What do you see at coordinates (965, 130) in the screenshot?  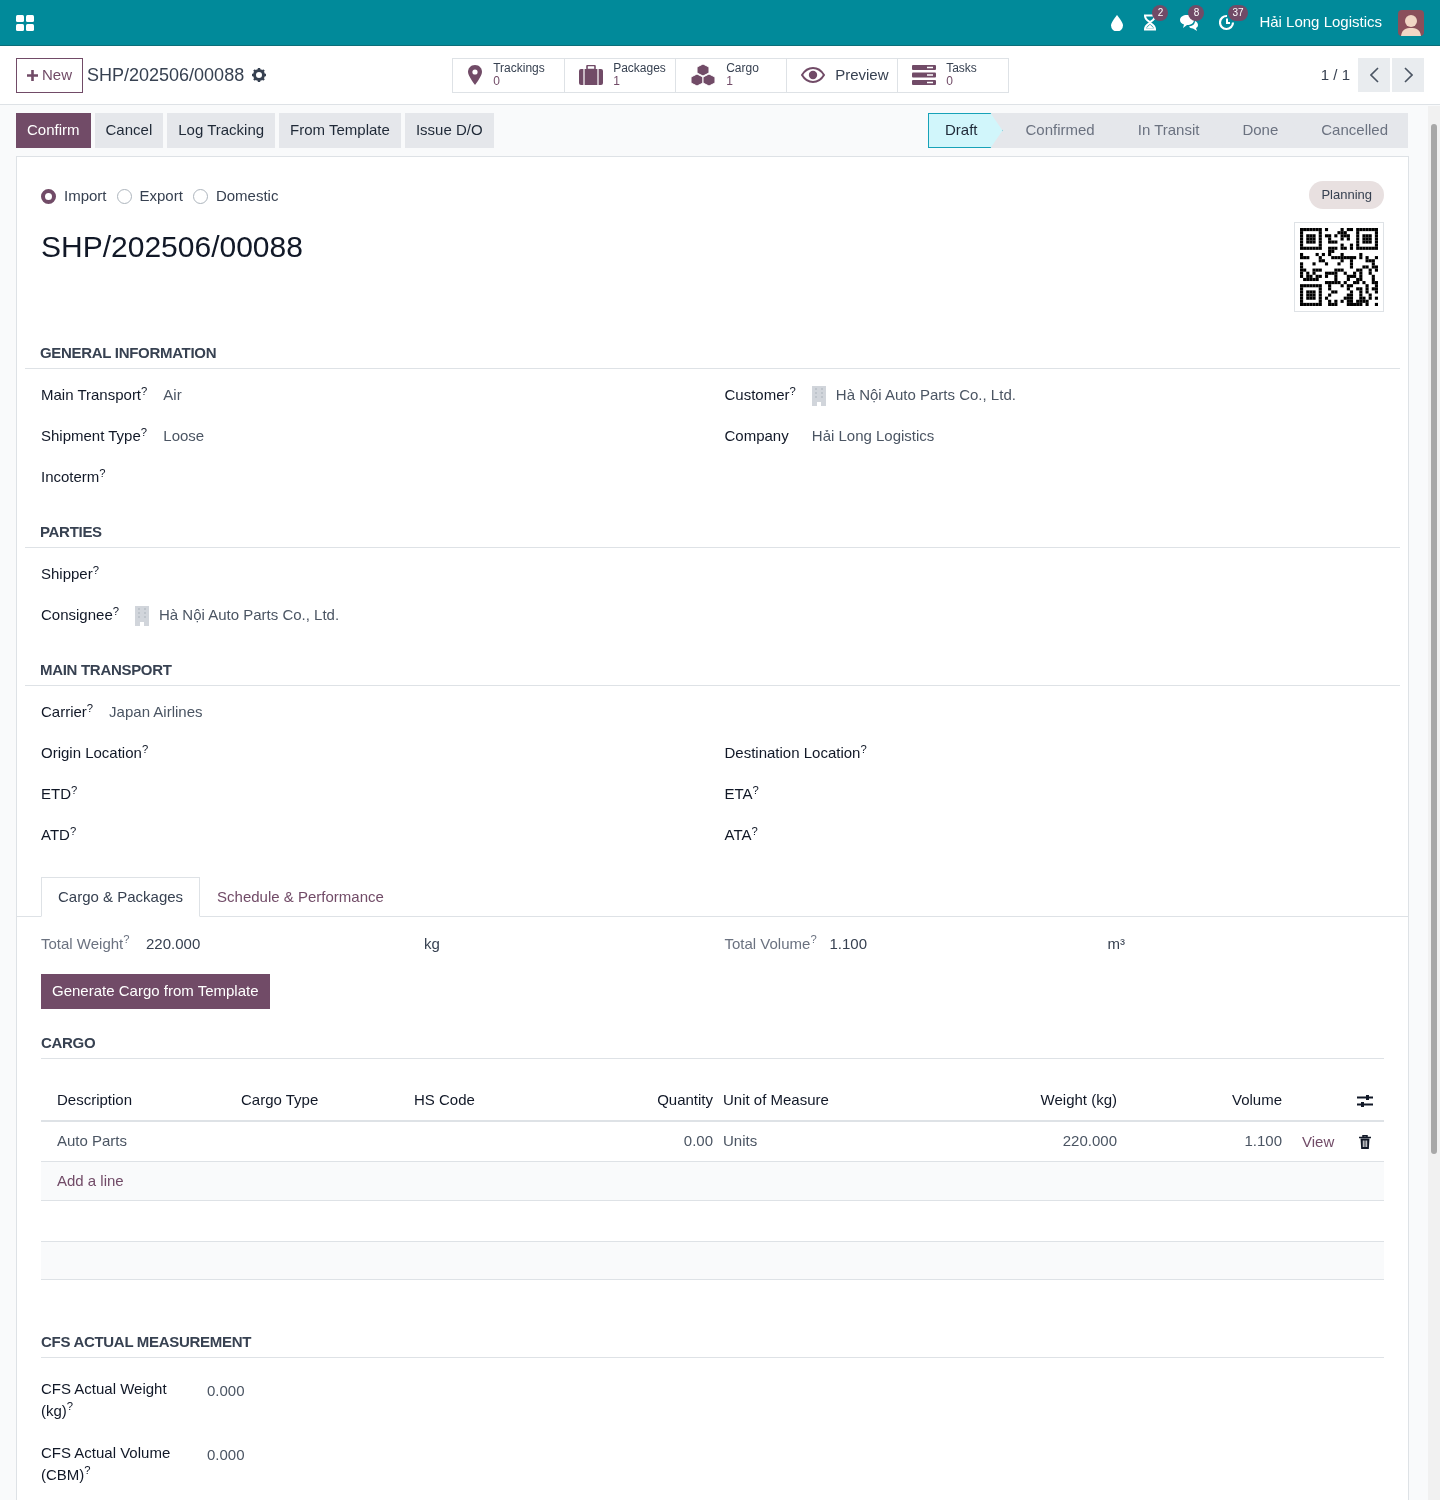 I see `status-stage: Draft` at bounding box center [965, 130].